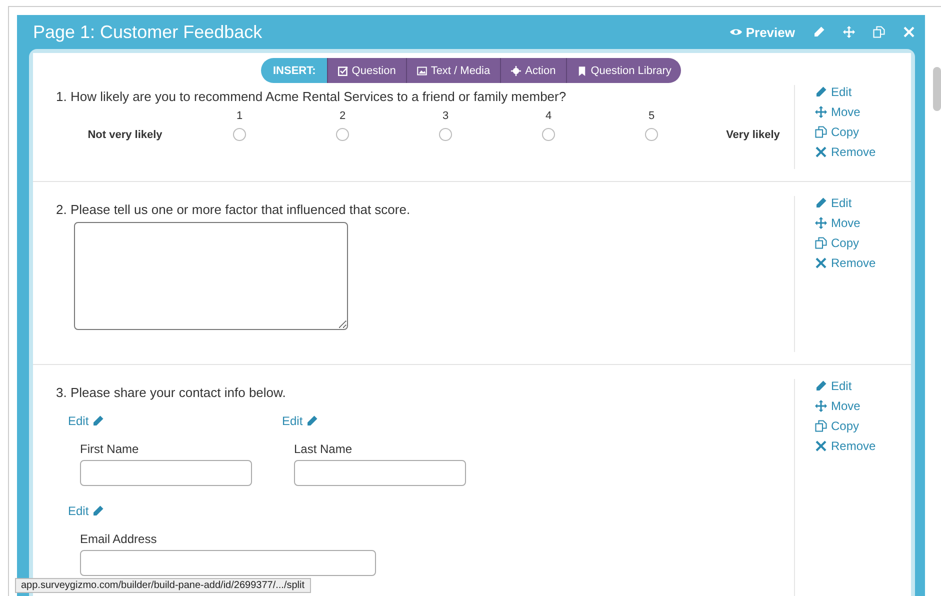 Image resolution: width=941 pixels, height=596 pixels. Describe the element at coordinates (342, 116) in the screenshot. I see `scale-number: 2` at that location.